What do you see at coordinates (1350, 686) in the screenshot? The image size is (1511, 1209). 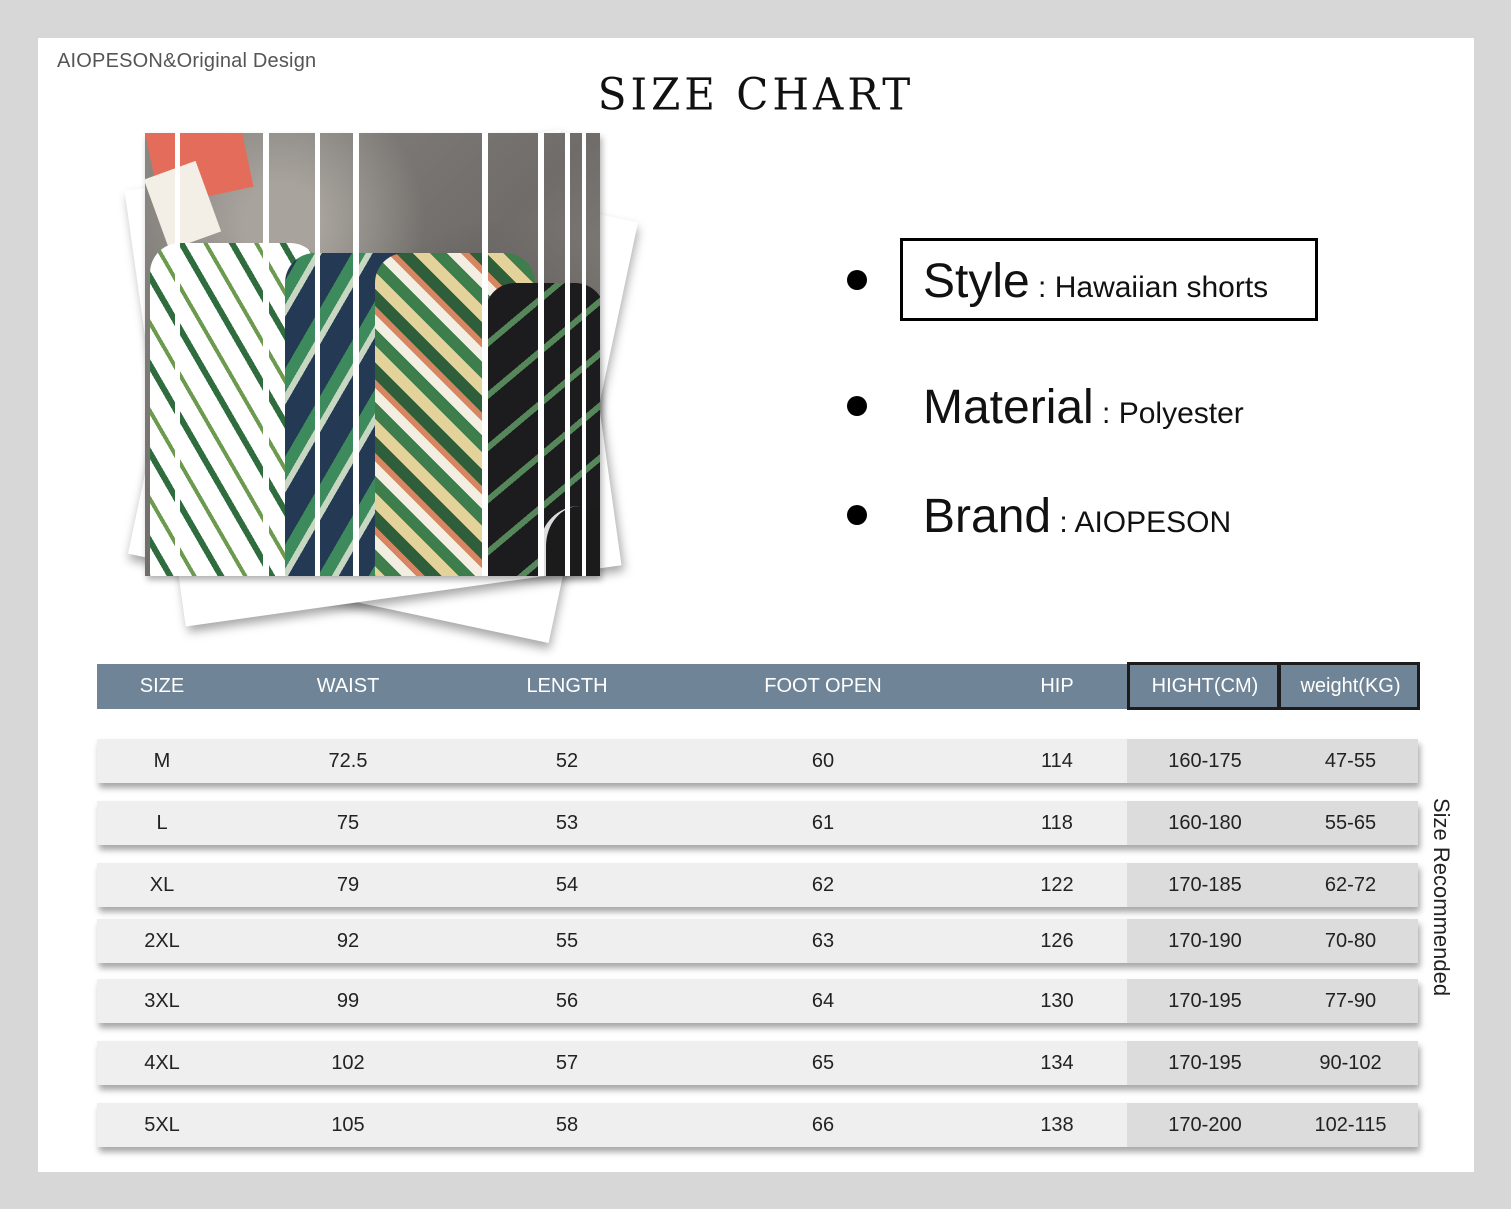 I see `header-weight: weight(KG)` at bounding box center [1350, 686].